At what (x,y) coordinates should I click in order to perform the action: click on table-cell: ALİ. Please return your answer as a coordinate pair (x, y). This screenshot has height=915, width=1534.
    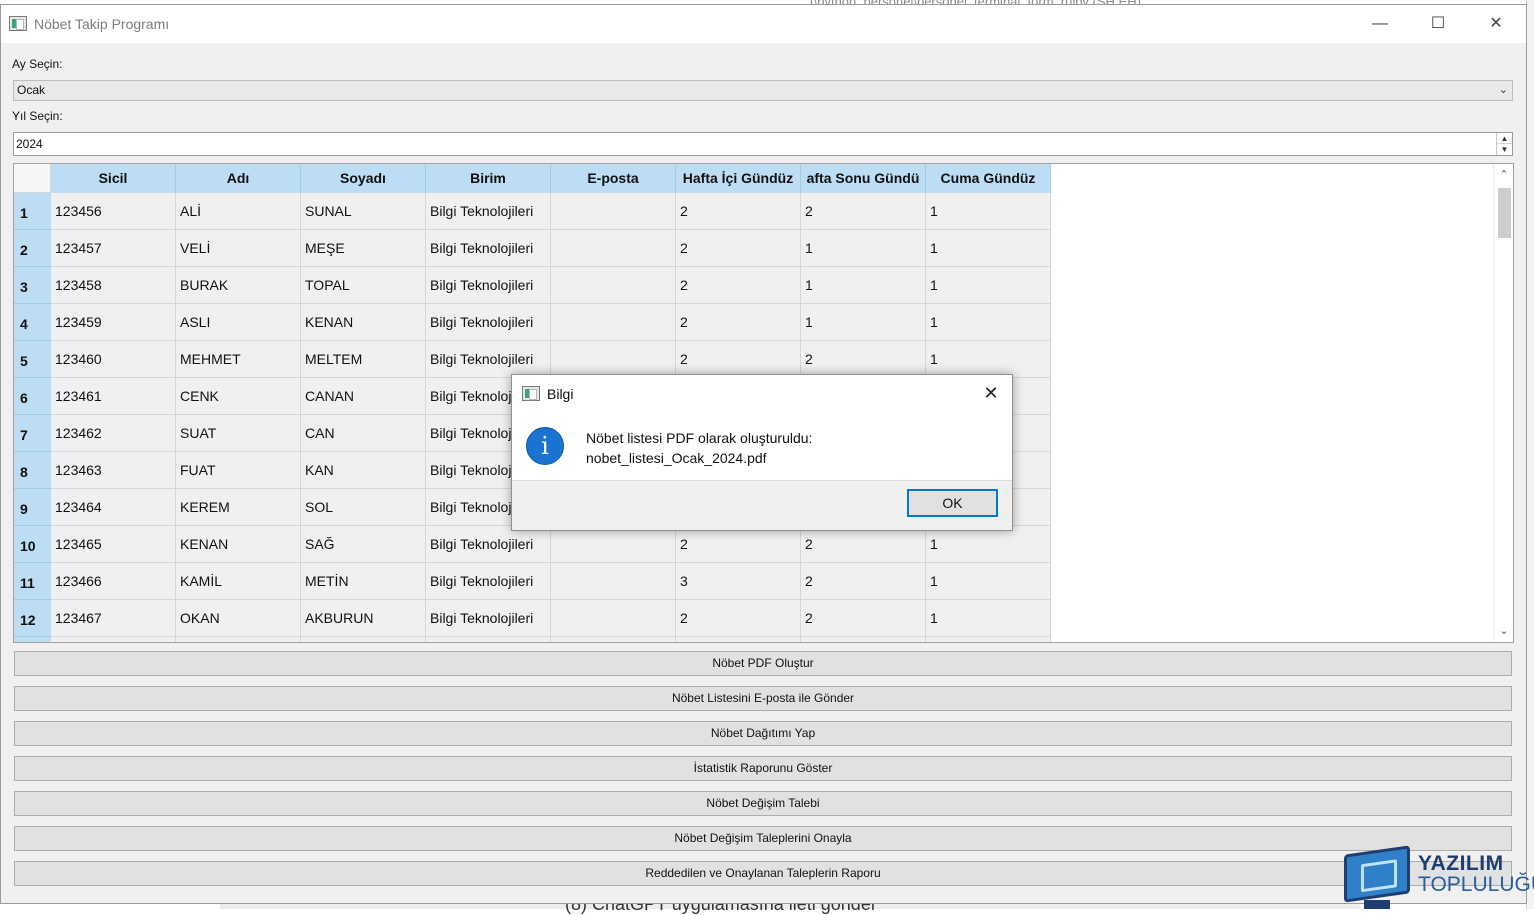
    Looking at the image, I should click on (238, 211).